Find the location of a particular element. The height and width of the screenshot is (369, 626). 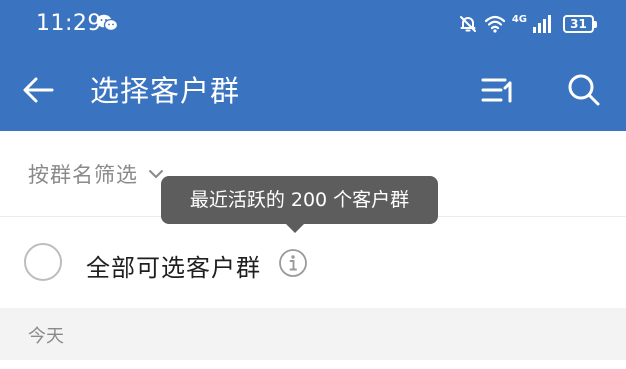

network-type: 4G is located at coordinates (519, 19).